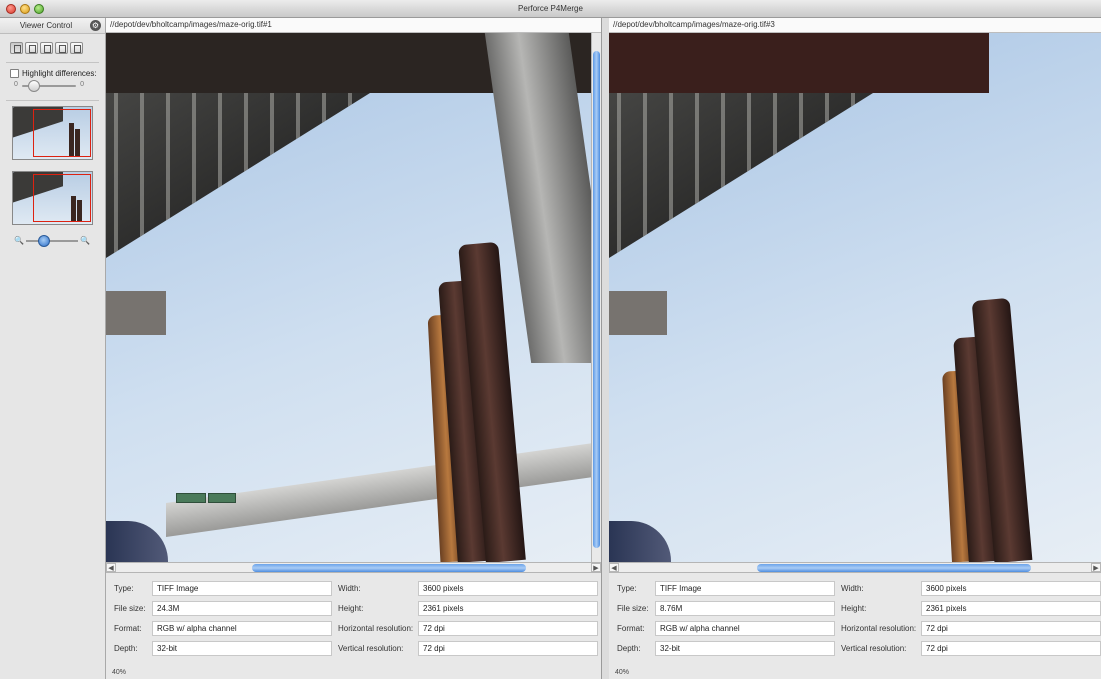  I want to click on image-bridge-edge, so click(799, 63).